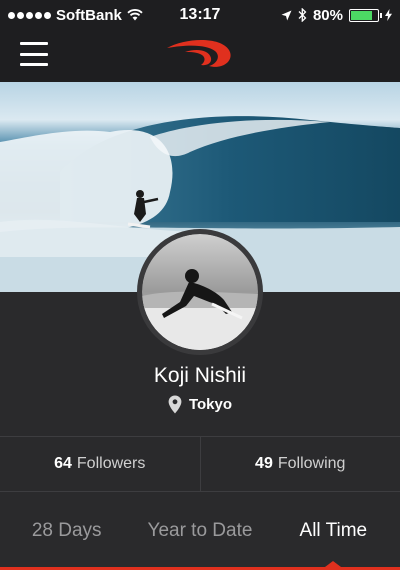 The height and width of the screenshot is (570, 400). What do you see at coordinates (66, 531) in the screenshot?
I see `tab-28-days: 28 Days` at bounding box center [66, 531].